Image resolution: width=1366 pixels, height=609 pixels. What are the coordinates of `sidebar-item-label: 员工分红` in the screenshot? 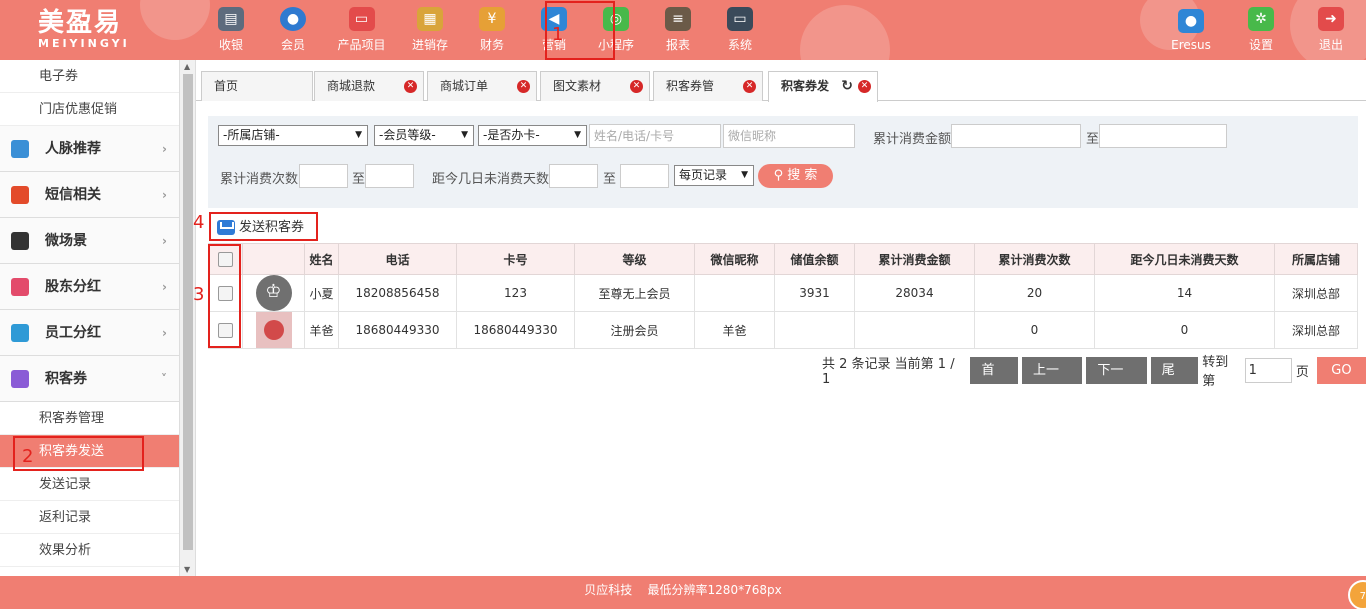 It's located at (73, 333).